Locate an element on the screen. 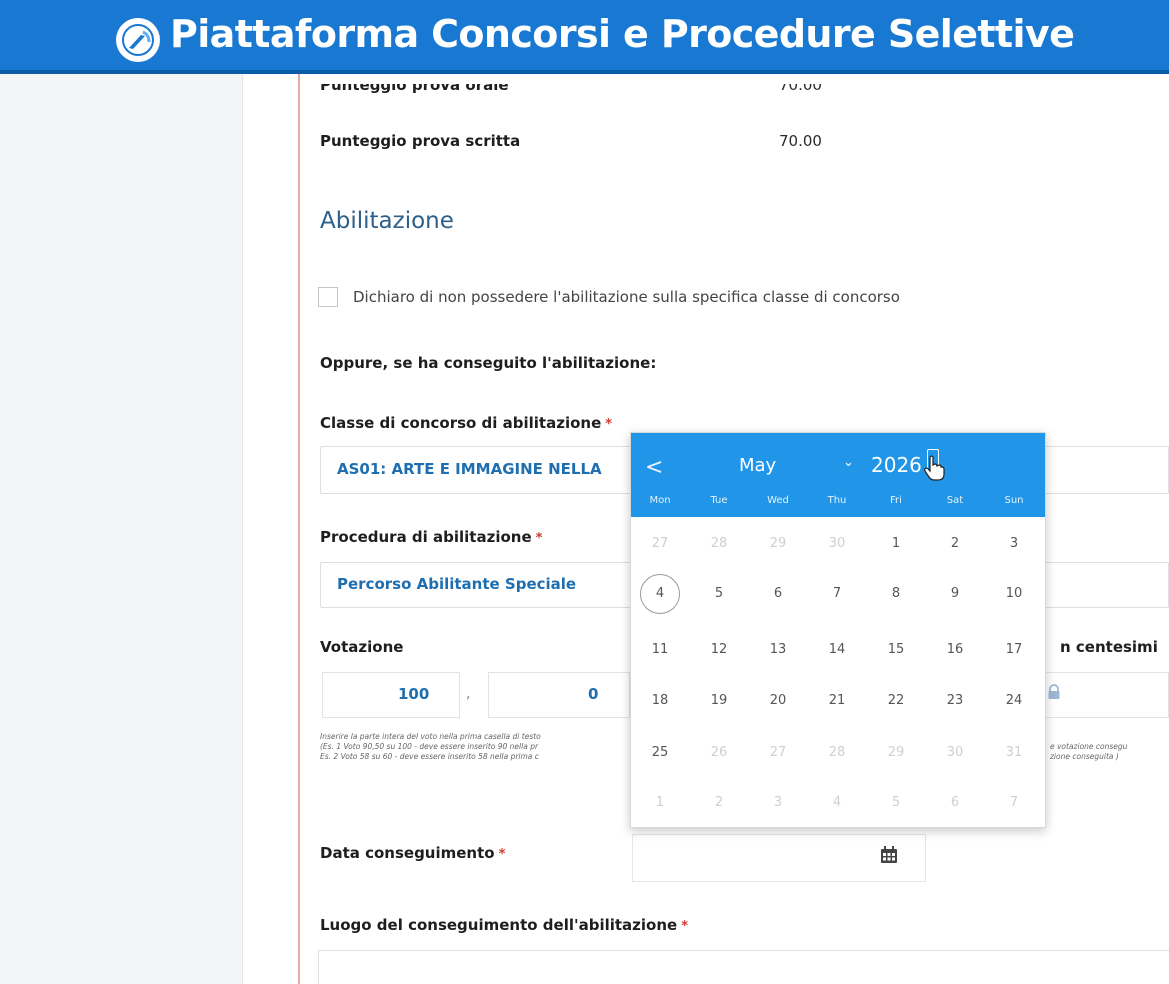  section-title: Abilitazione is located at coordinates (387, 221).